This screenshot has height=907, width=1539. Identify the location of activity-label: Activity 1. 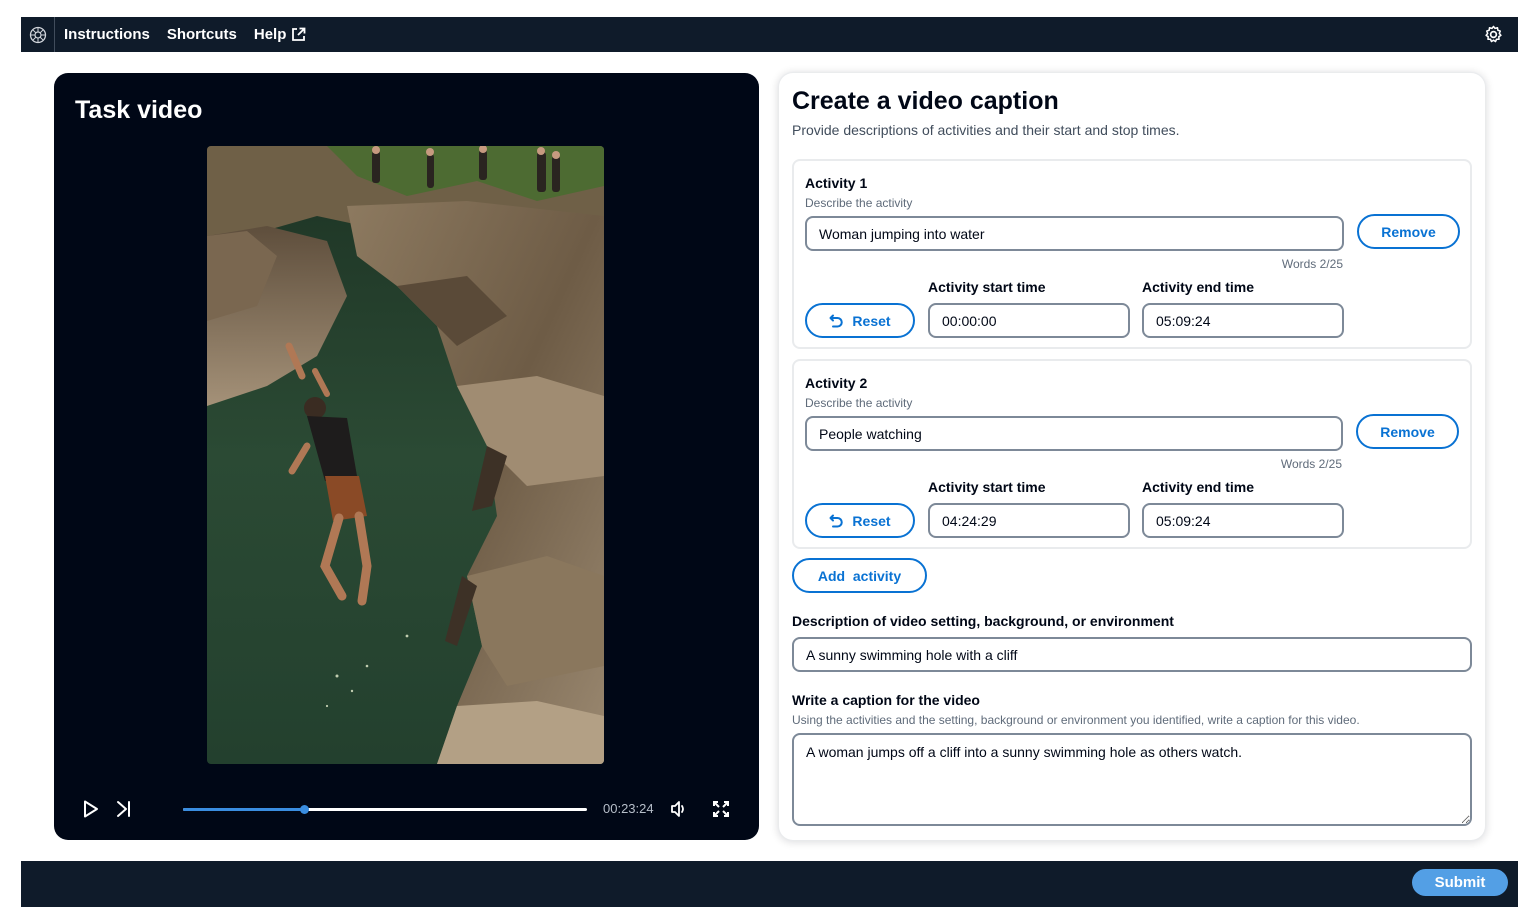
(836, 183).